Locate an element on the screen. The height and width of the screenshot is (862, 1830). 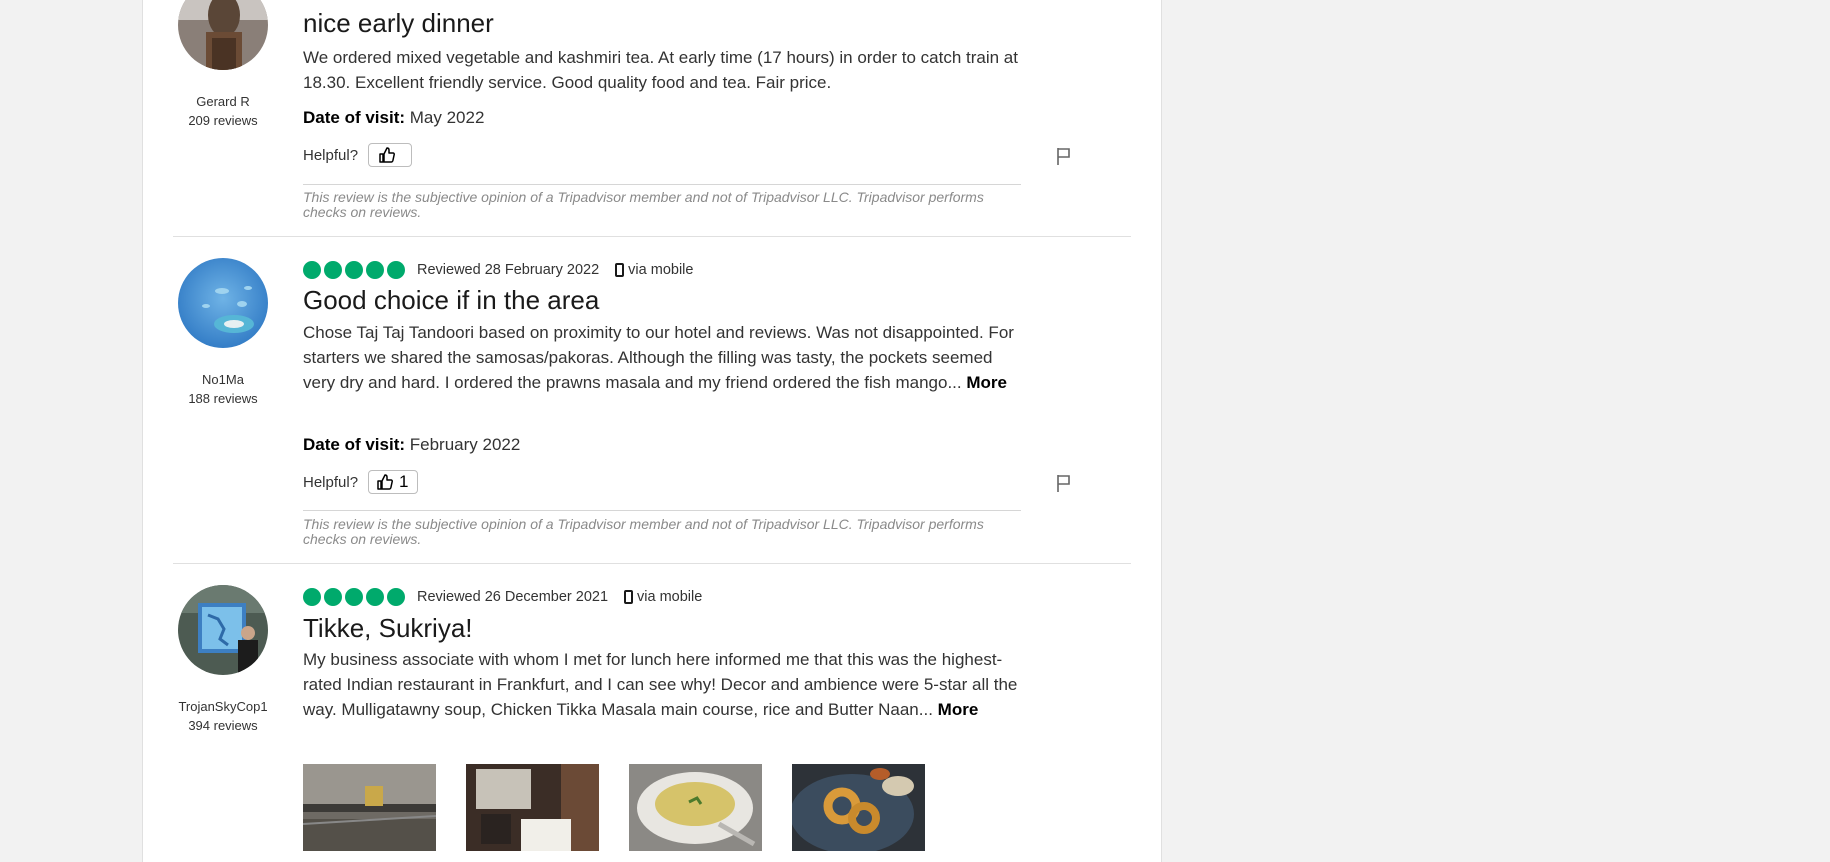
review-title: Tikke, Sukriya! is located at coordinates (388, 628).